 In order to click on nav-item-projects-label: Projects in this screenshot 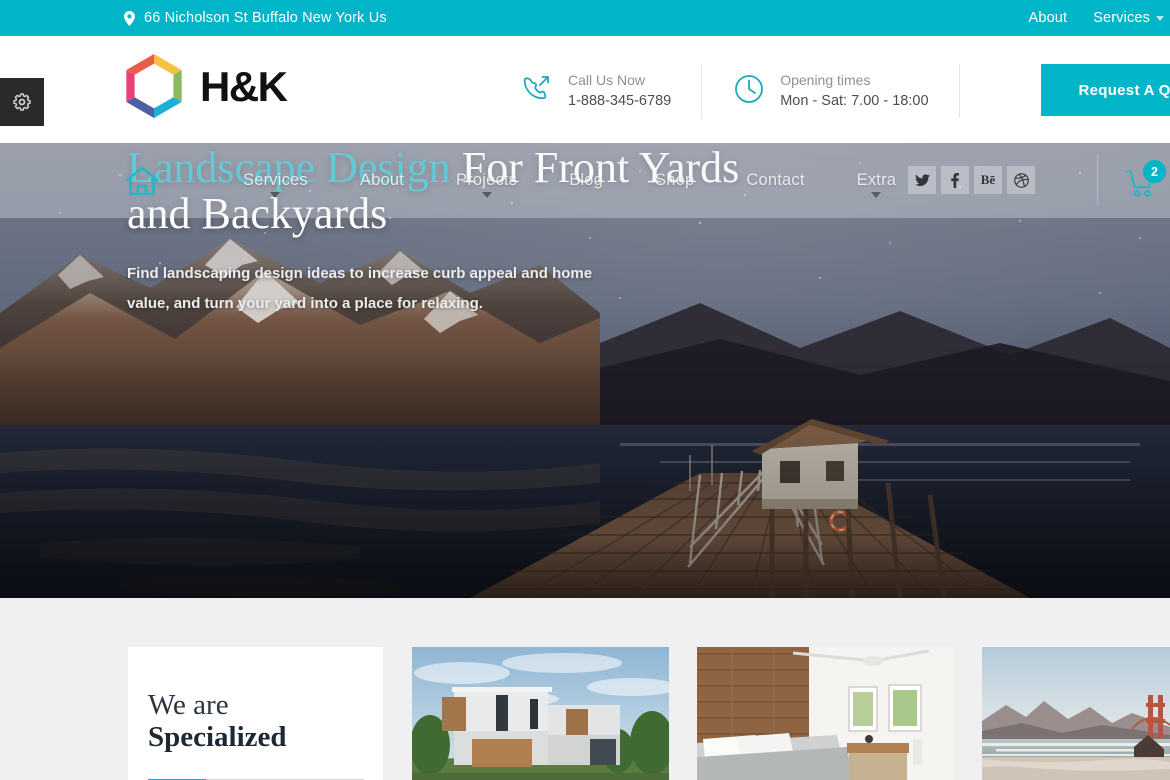, I will do `click(487, 180)`.